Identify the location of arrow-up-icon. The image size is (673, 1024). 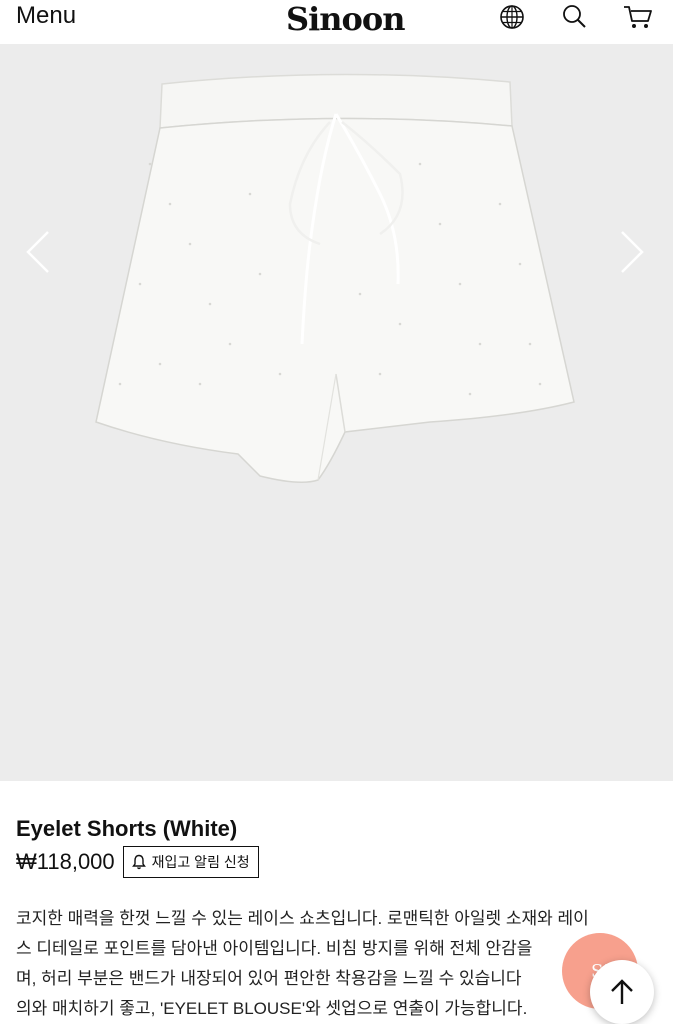
(622, 991).